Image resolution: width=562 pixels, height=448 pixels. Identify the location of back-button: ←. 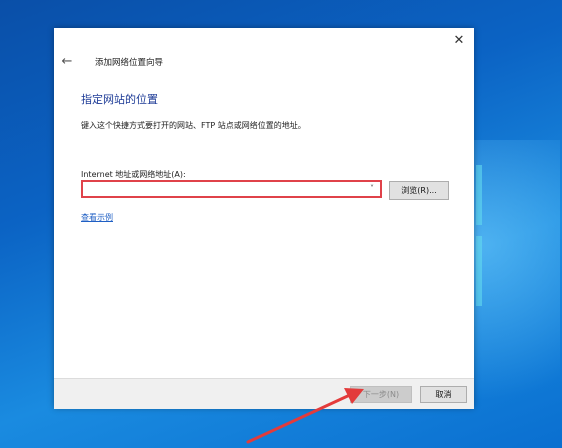
(67, 62).